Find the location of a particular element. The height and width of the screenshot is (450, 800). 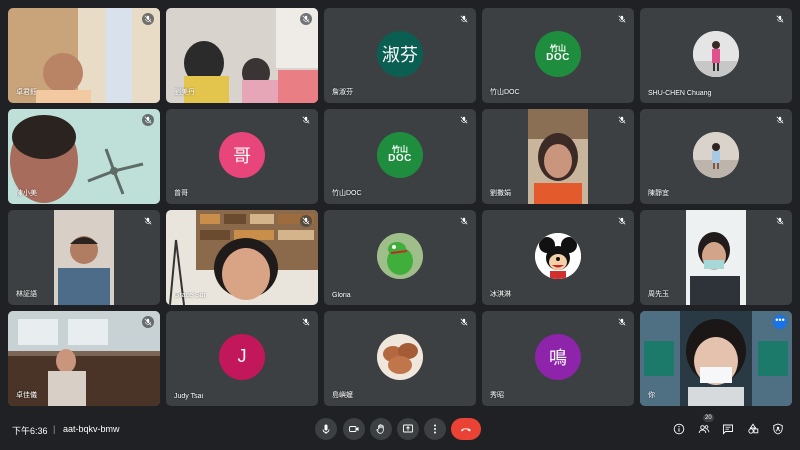

participant-tile: 卓佳儀 is located at coordinates (84, 358).